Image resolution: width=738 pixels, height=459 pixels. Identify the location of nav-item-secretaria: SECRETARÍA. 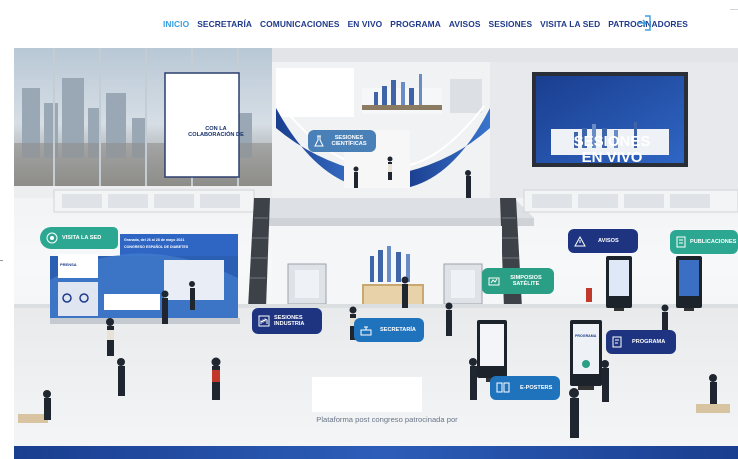
(224, 24).